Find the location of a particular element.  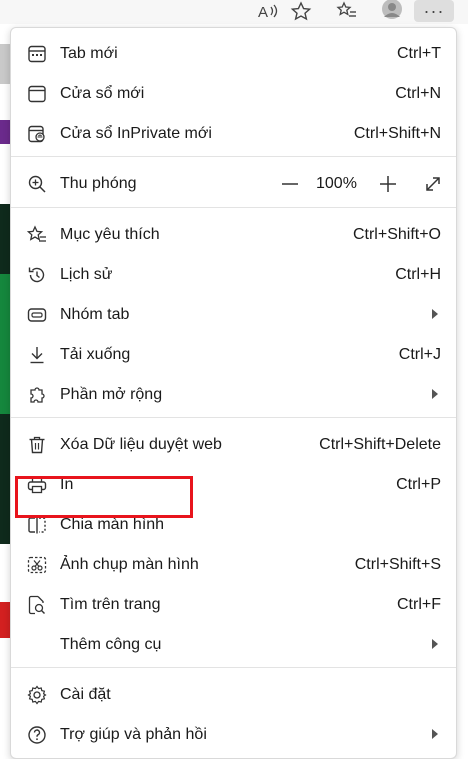

menu-item-clear-browsing-data: Xóa Dữ liệu duyệt web Ctrl+Shift+Delete is located at coordinates (233, 445).